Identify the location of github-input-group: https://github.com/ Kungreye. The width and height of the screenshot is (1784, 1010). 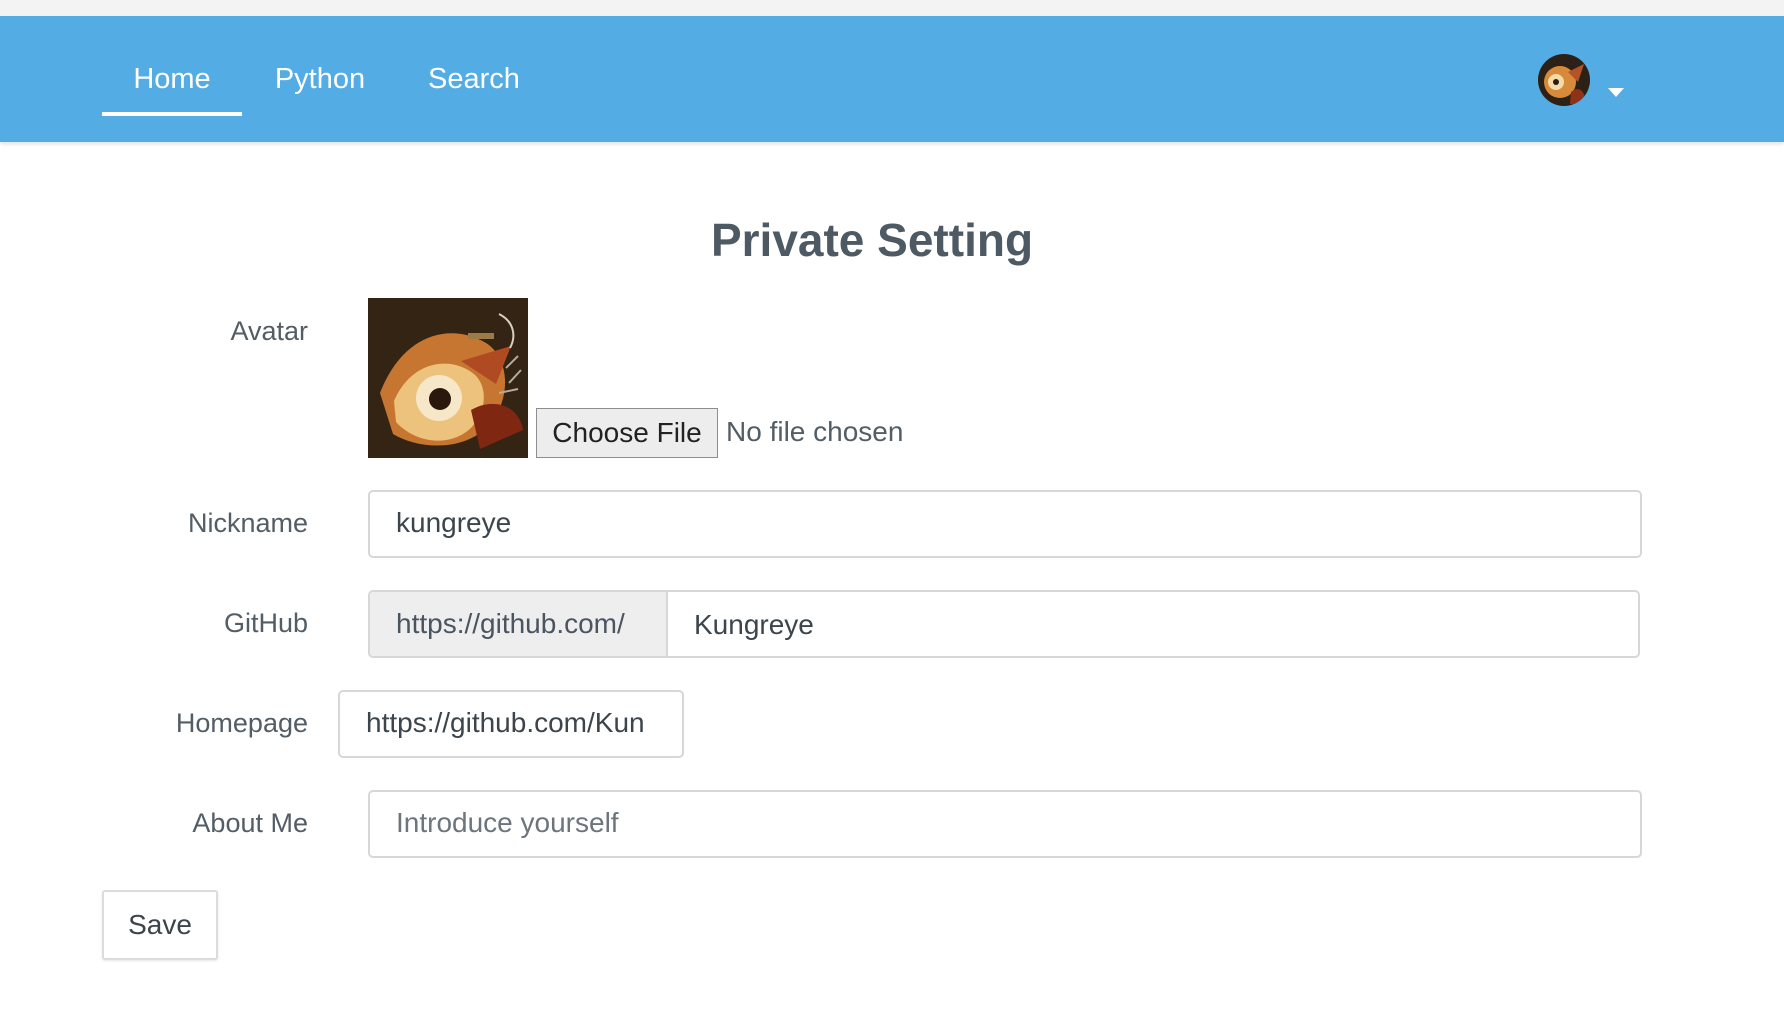
(1004, 624).